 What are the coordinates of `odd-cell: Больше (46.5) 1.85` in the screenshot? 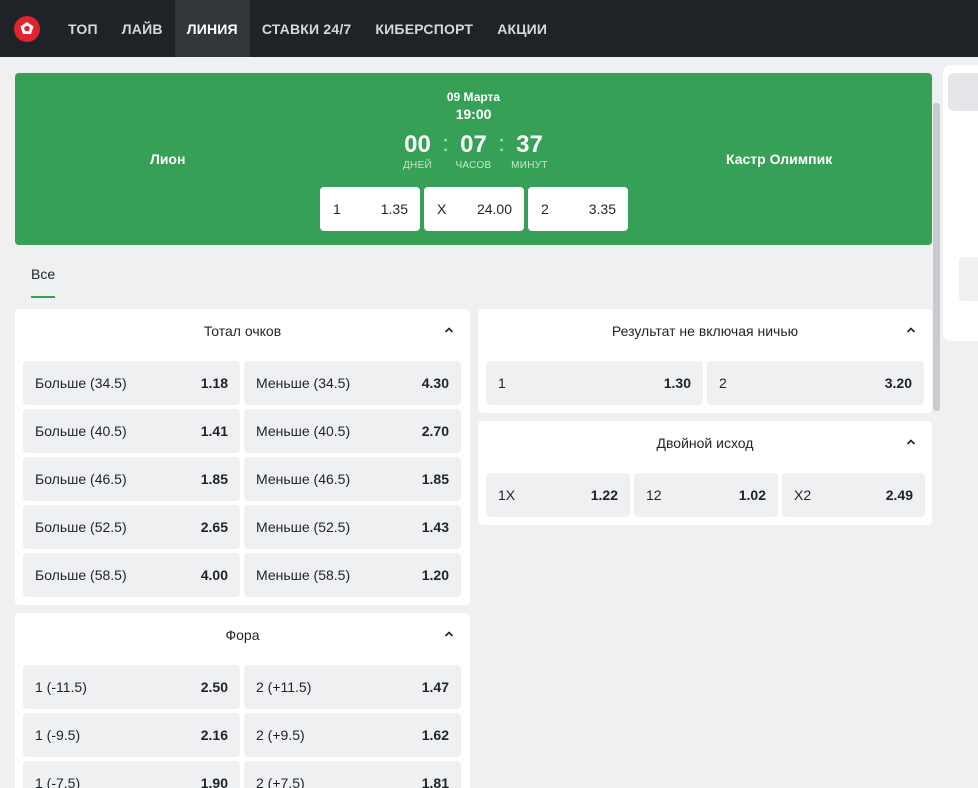 It's located at (131, 479).